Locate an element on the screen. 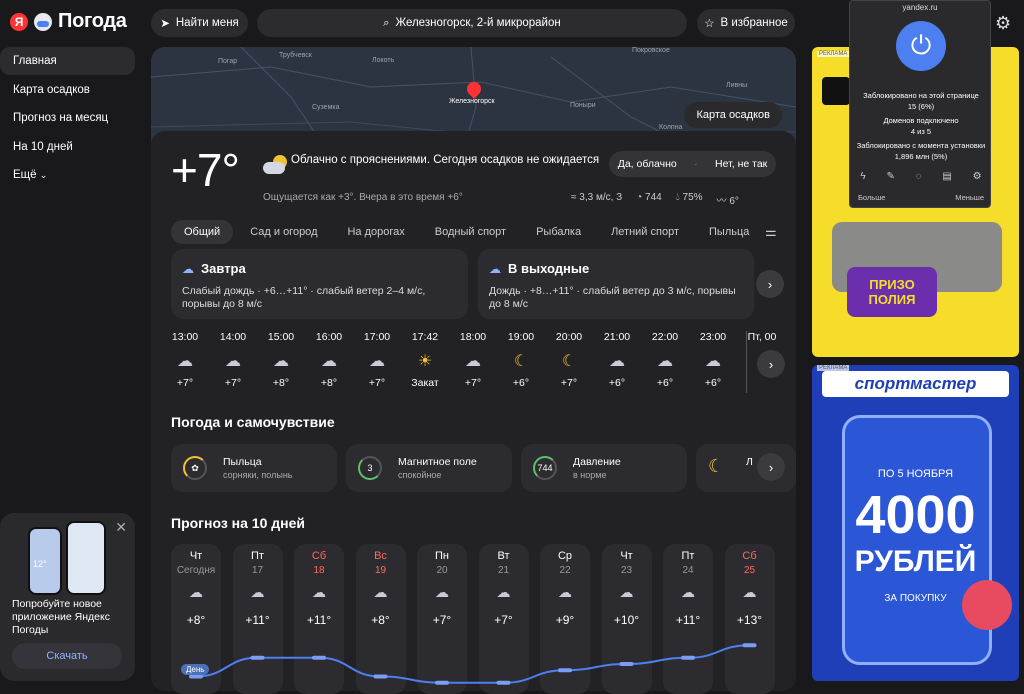  logo: Я Погода is located at coordinates (68, 21).